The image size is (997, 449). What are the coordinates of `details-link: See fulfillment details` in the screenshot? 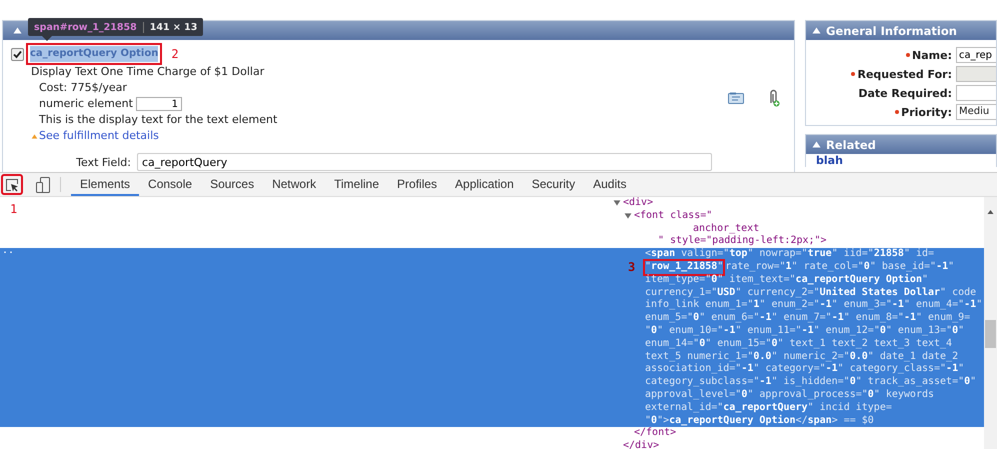 It's located at (99, 136).